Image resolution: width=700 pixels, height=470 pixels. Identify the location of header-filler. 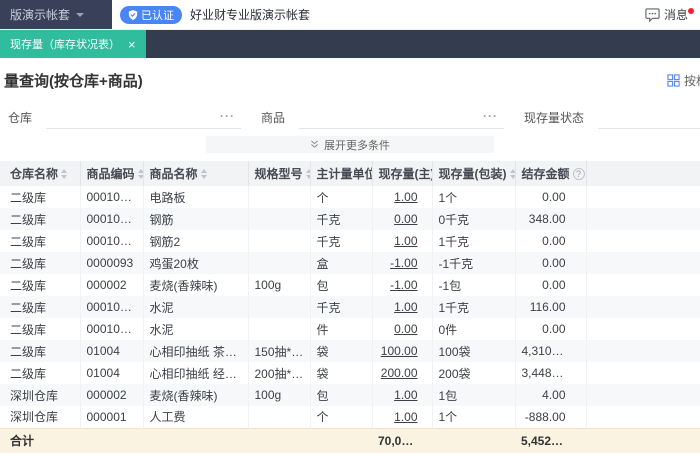
(643, 173).